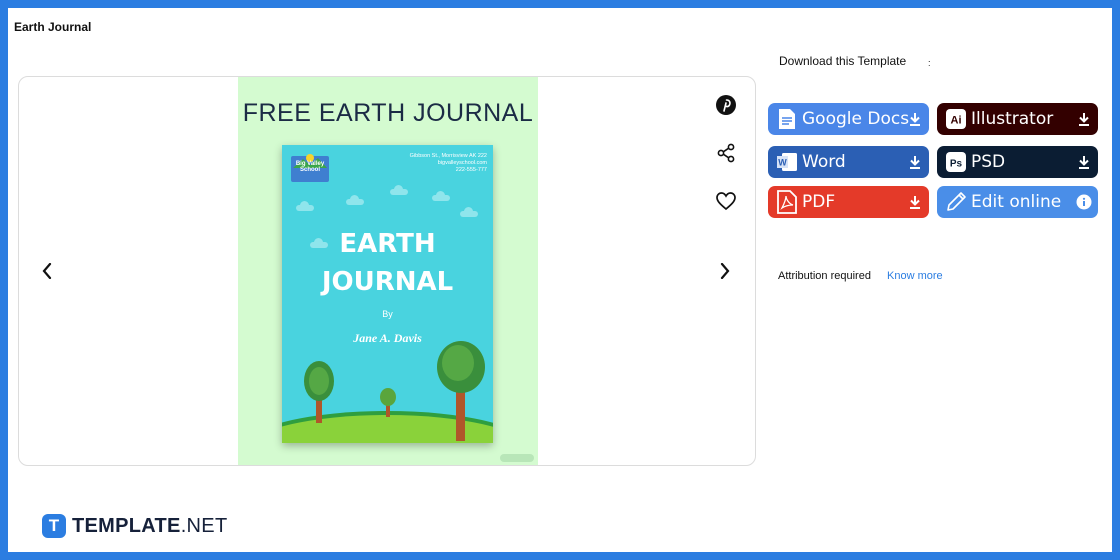  What do you see at coordinates (848, 202) in the screenshot?
I see `pdf-download-button: PDF` at bounding box center [848, 202].